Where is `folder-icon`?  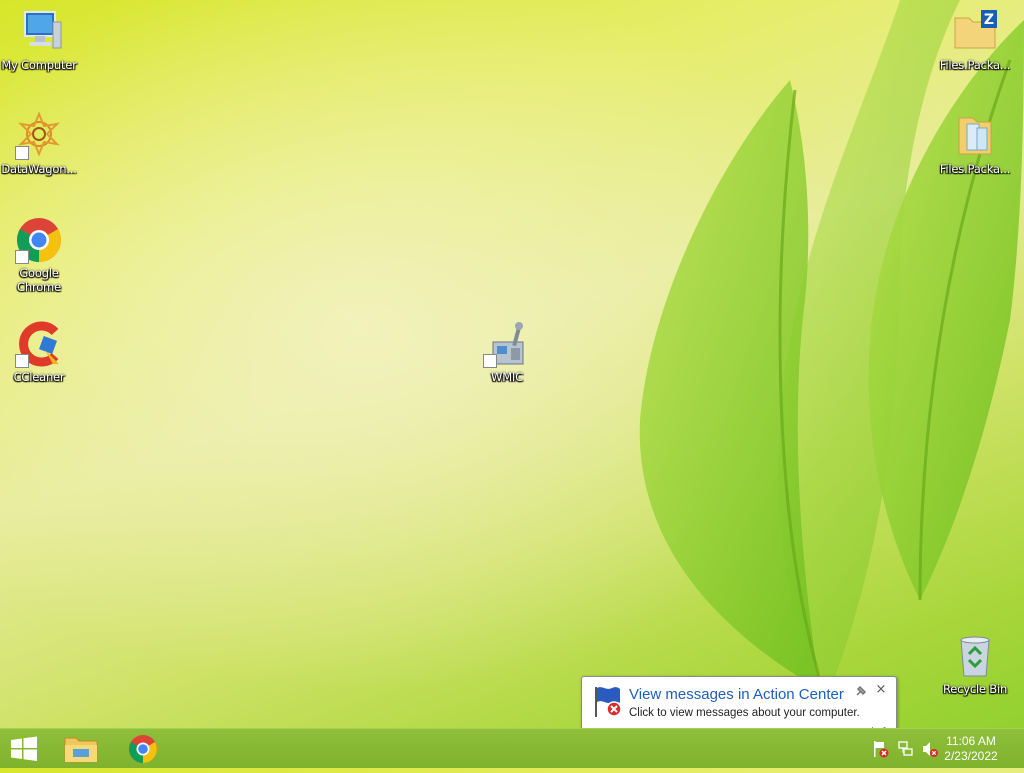
folder-icon is located at coordinates (975, 136).